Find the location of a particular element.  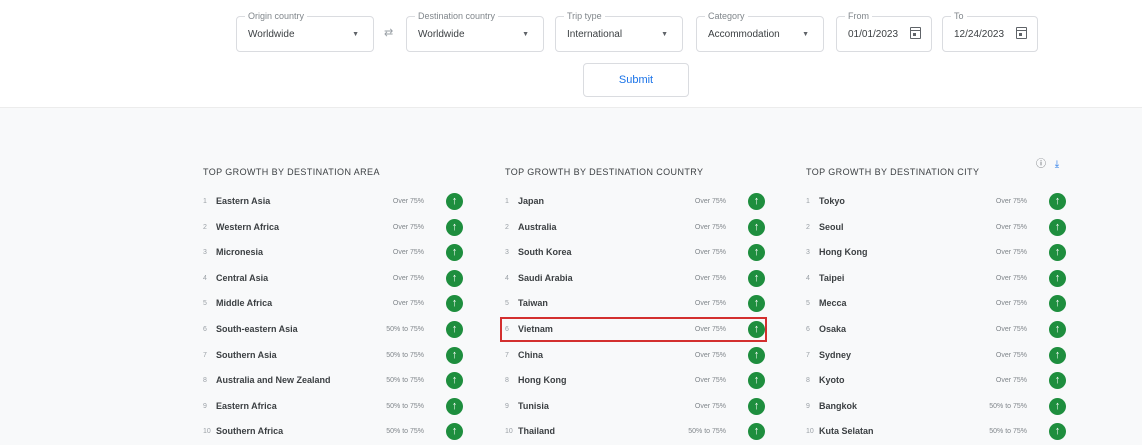

list-item: 1 Tokyo Over 75% ↑ is located at coordinates (938, 203).